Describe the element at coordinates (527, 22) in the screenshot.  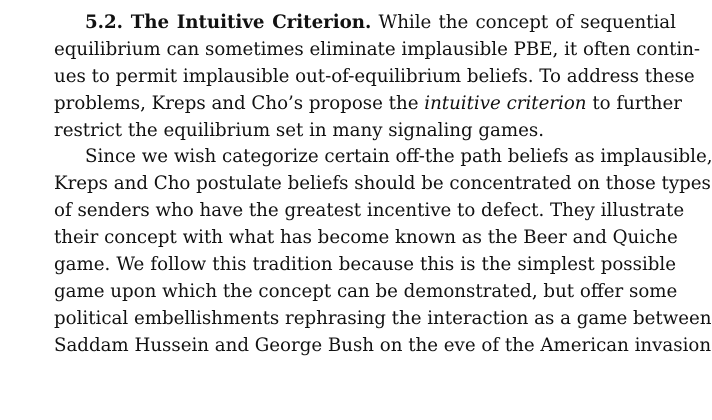
I see `text-fragment: While the concept of sequential` at that location.